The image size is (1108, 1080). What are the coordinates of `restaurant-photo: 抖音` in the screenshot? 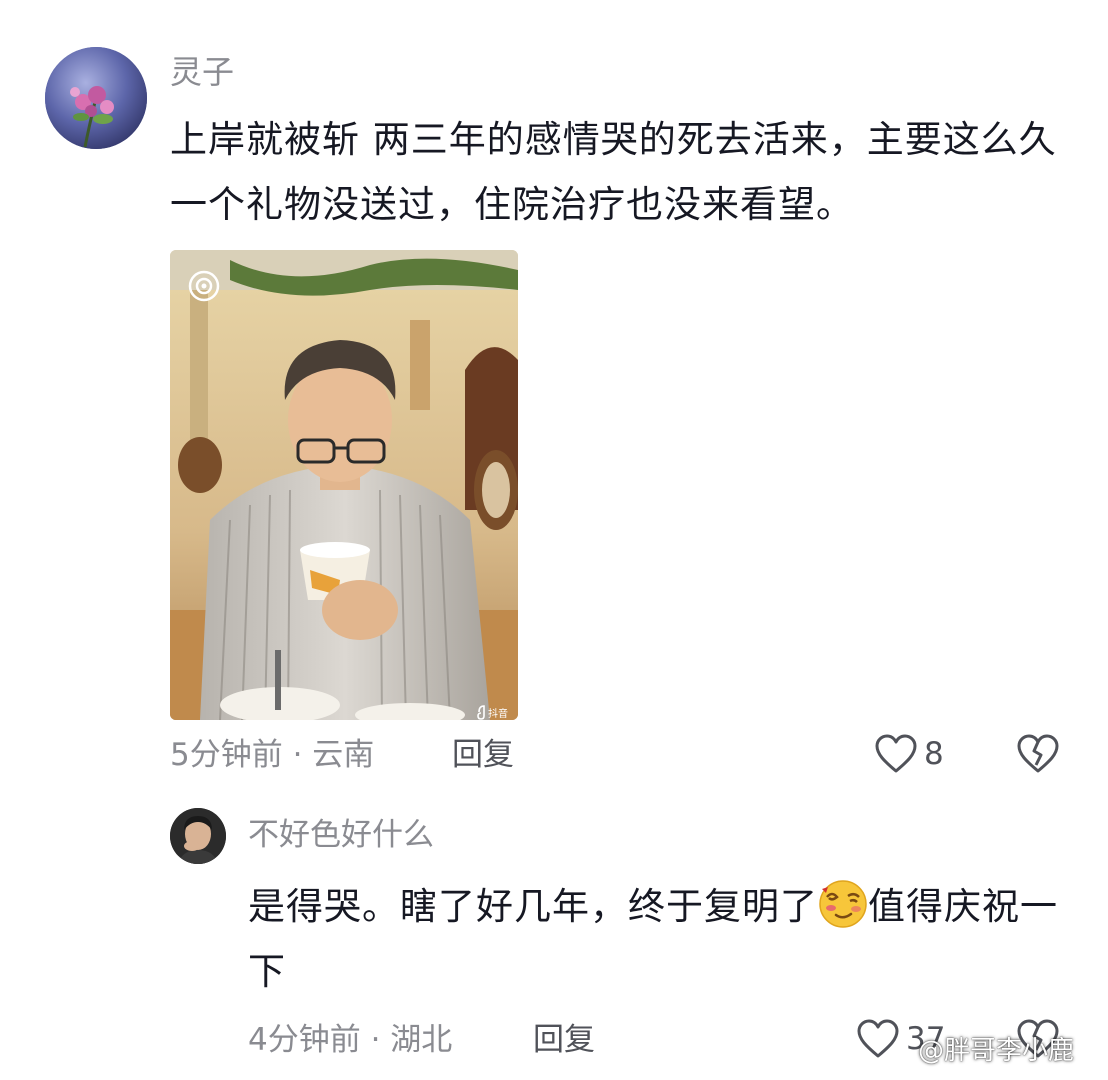 It's located at (344, 485).